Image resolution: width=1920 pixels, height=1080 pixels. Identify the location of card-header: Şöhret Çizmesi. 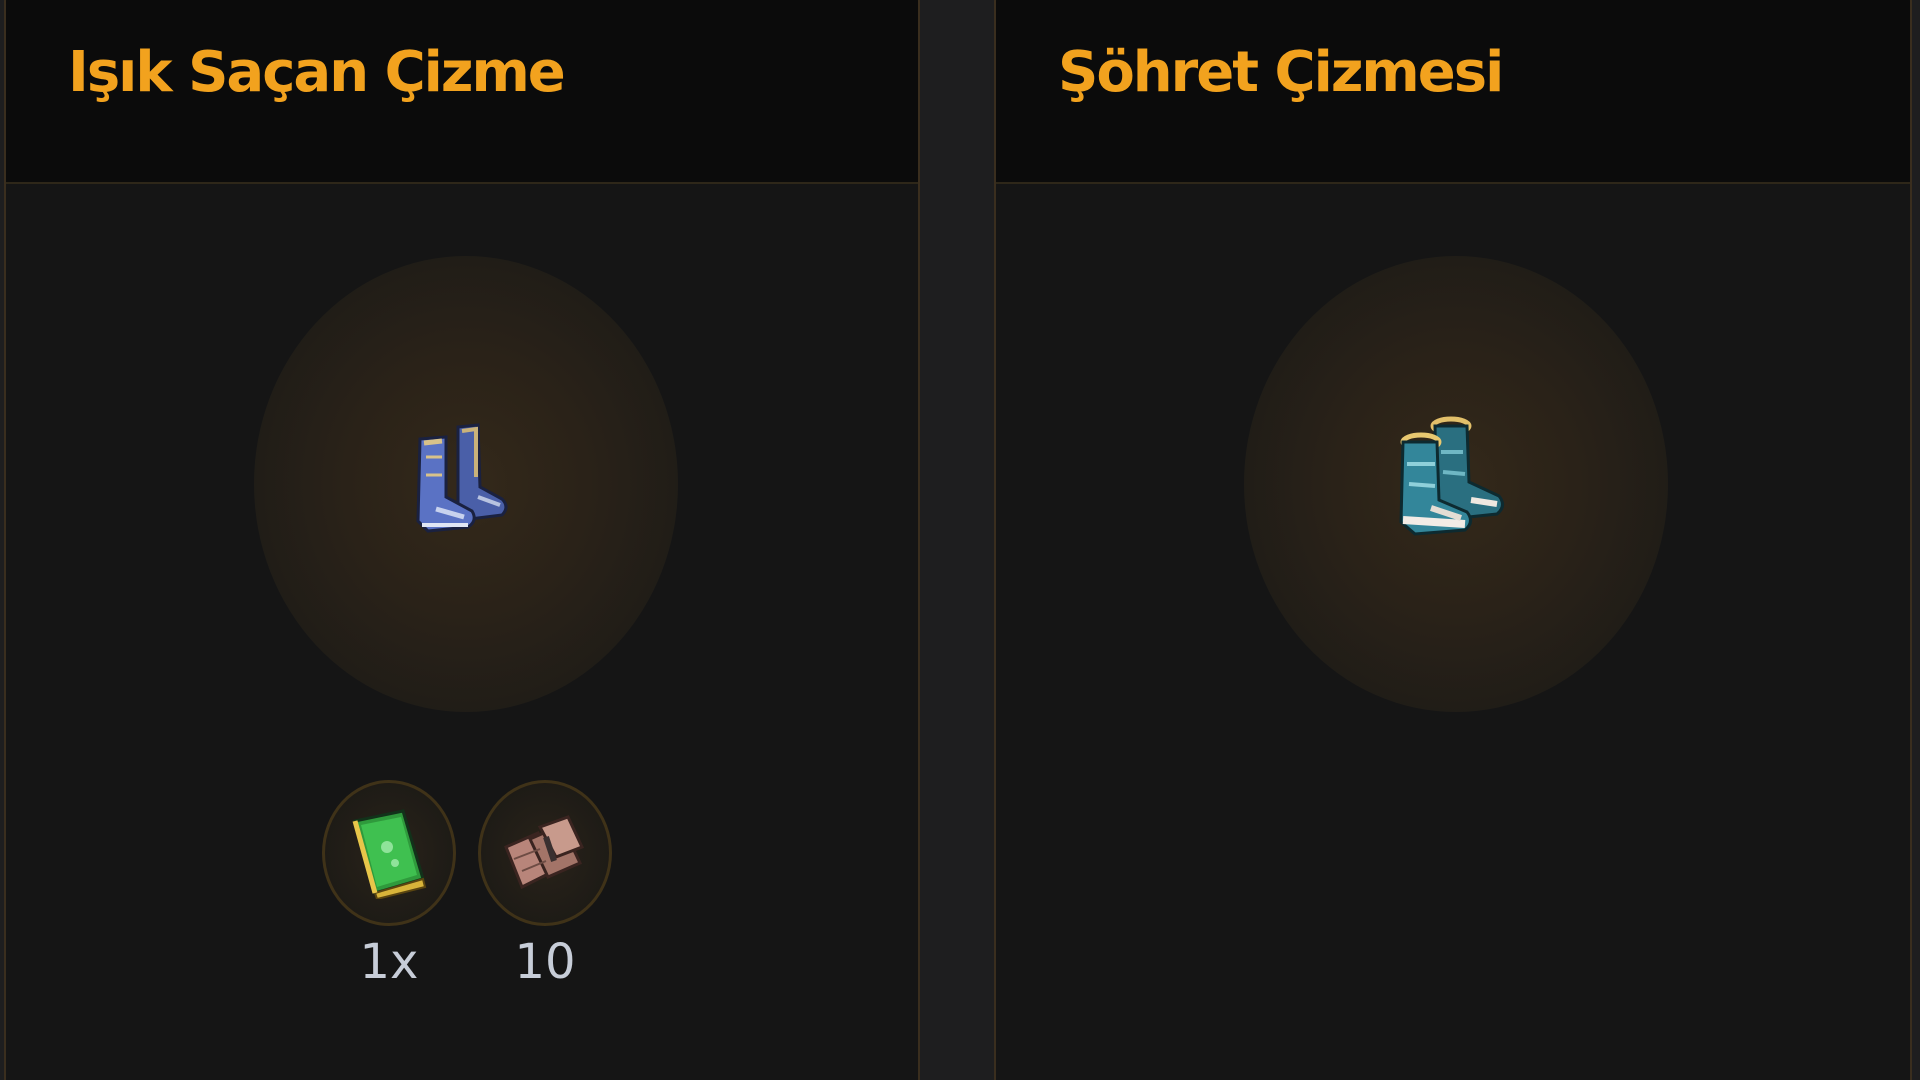
(1453, 92).